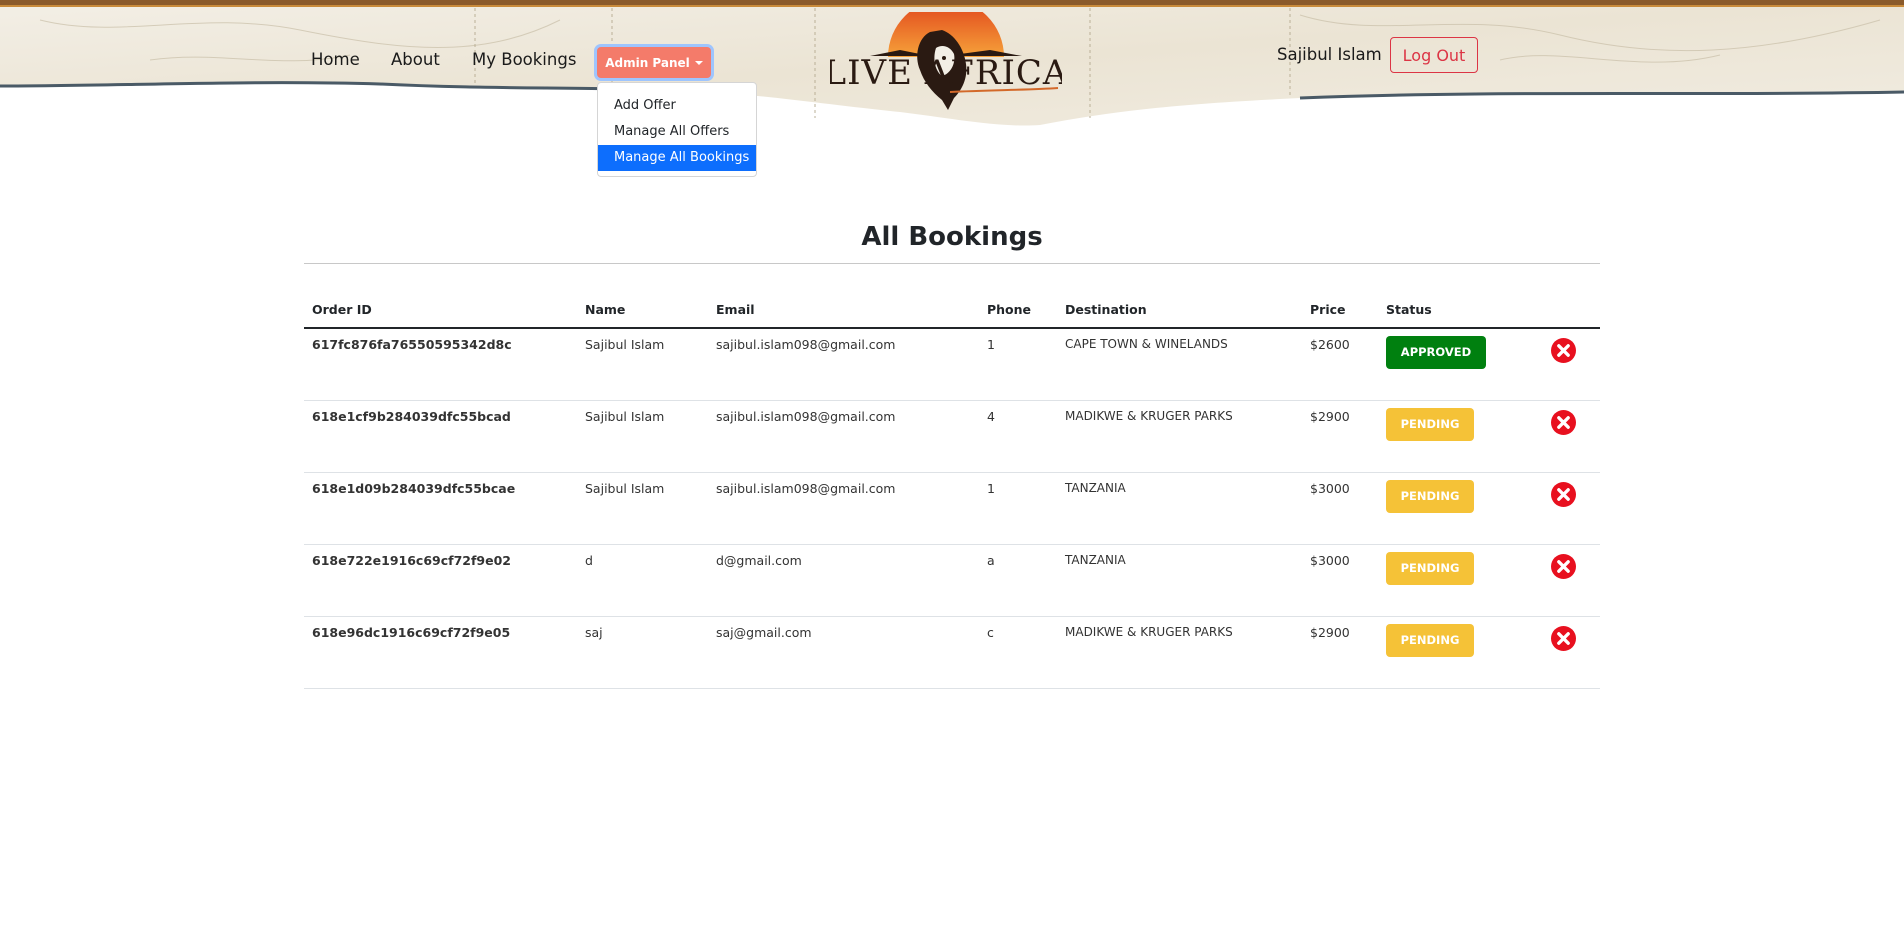 Image resolution: width=1904 pixels, height=935 pixels. Describe the element at coordinates (415, 59) in the screenshot. I see `nav-about: About` at that location.